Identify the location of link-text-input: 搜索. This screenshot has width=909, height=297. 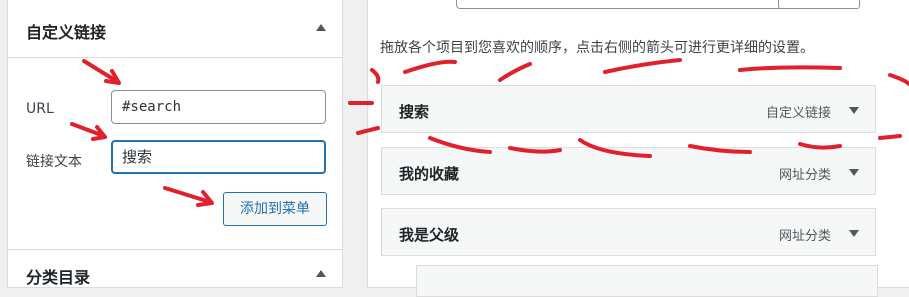
(218, 157).